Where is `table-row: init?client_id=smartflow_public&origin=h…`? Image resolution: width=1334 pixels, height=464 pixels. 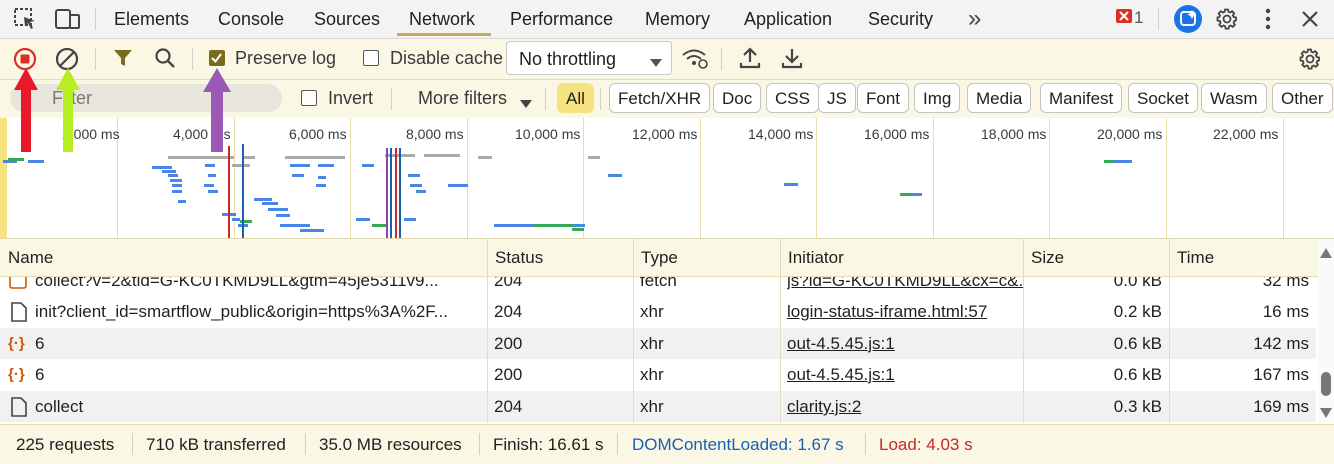 table-row: init?client_id=smartflow_public&origin=h… is located at coordinates (658, 311).